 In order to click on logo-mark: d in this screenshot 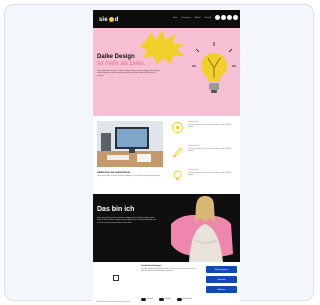, I will do `click(116, 19)`.